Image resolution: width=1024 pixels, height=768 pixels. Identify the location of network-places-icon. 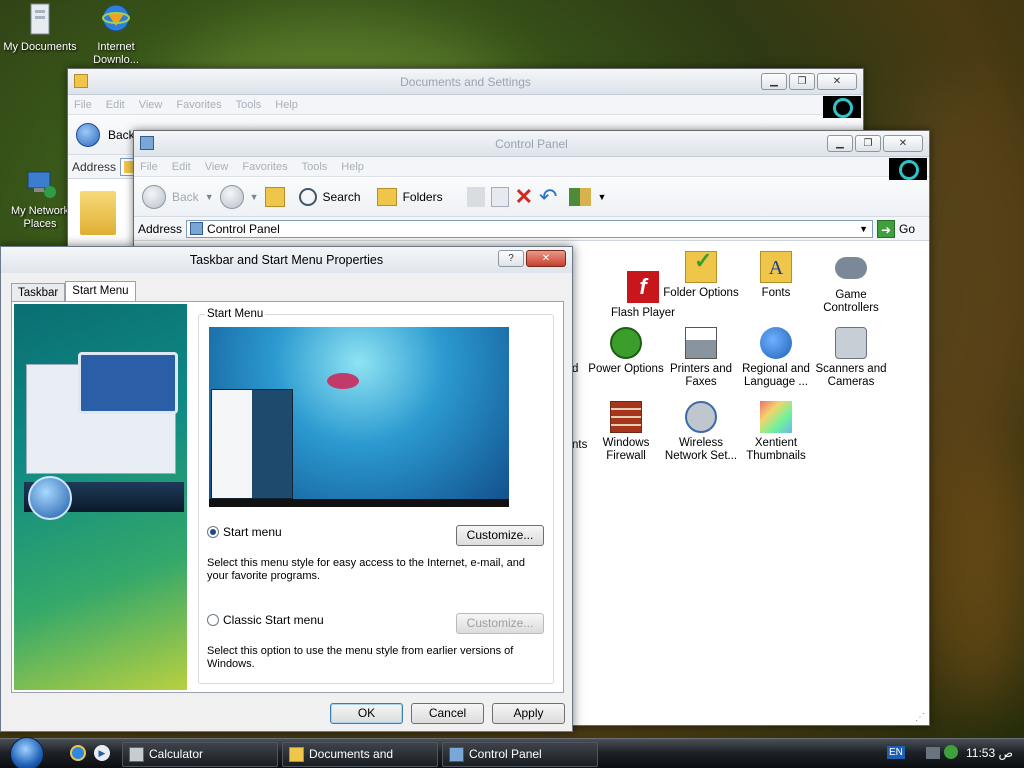
(40, 184).